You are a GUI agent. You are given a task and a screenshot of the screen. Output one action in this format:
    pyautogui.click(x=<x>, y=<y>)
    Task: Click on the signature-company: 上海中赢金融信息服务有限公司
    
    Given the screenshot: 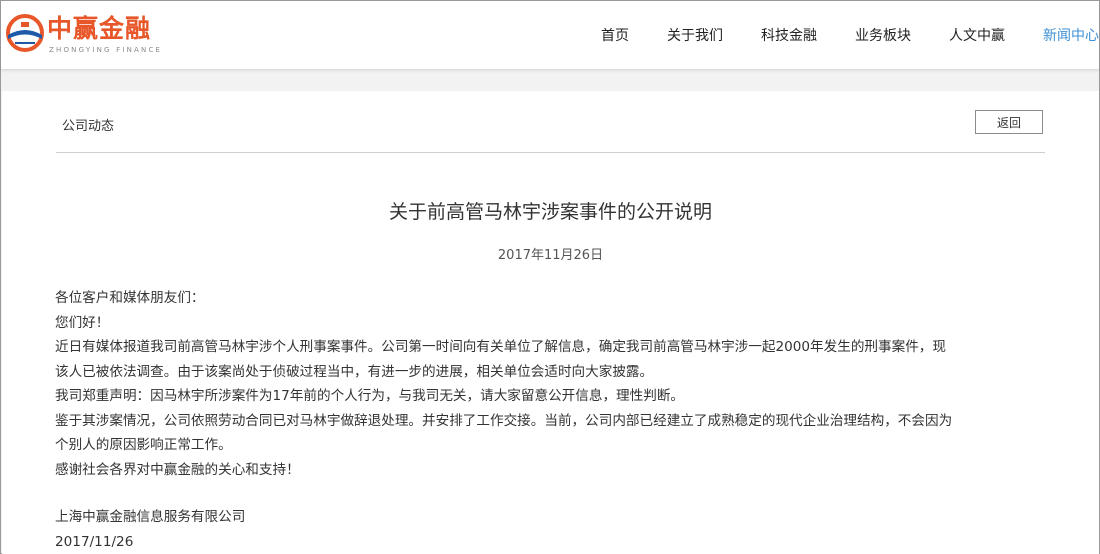 What is the action you would take?
    pyautogui.click(x=150, y=517)
    